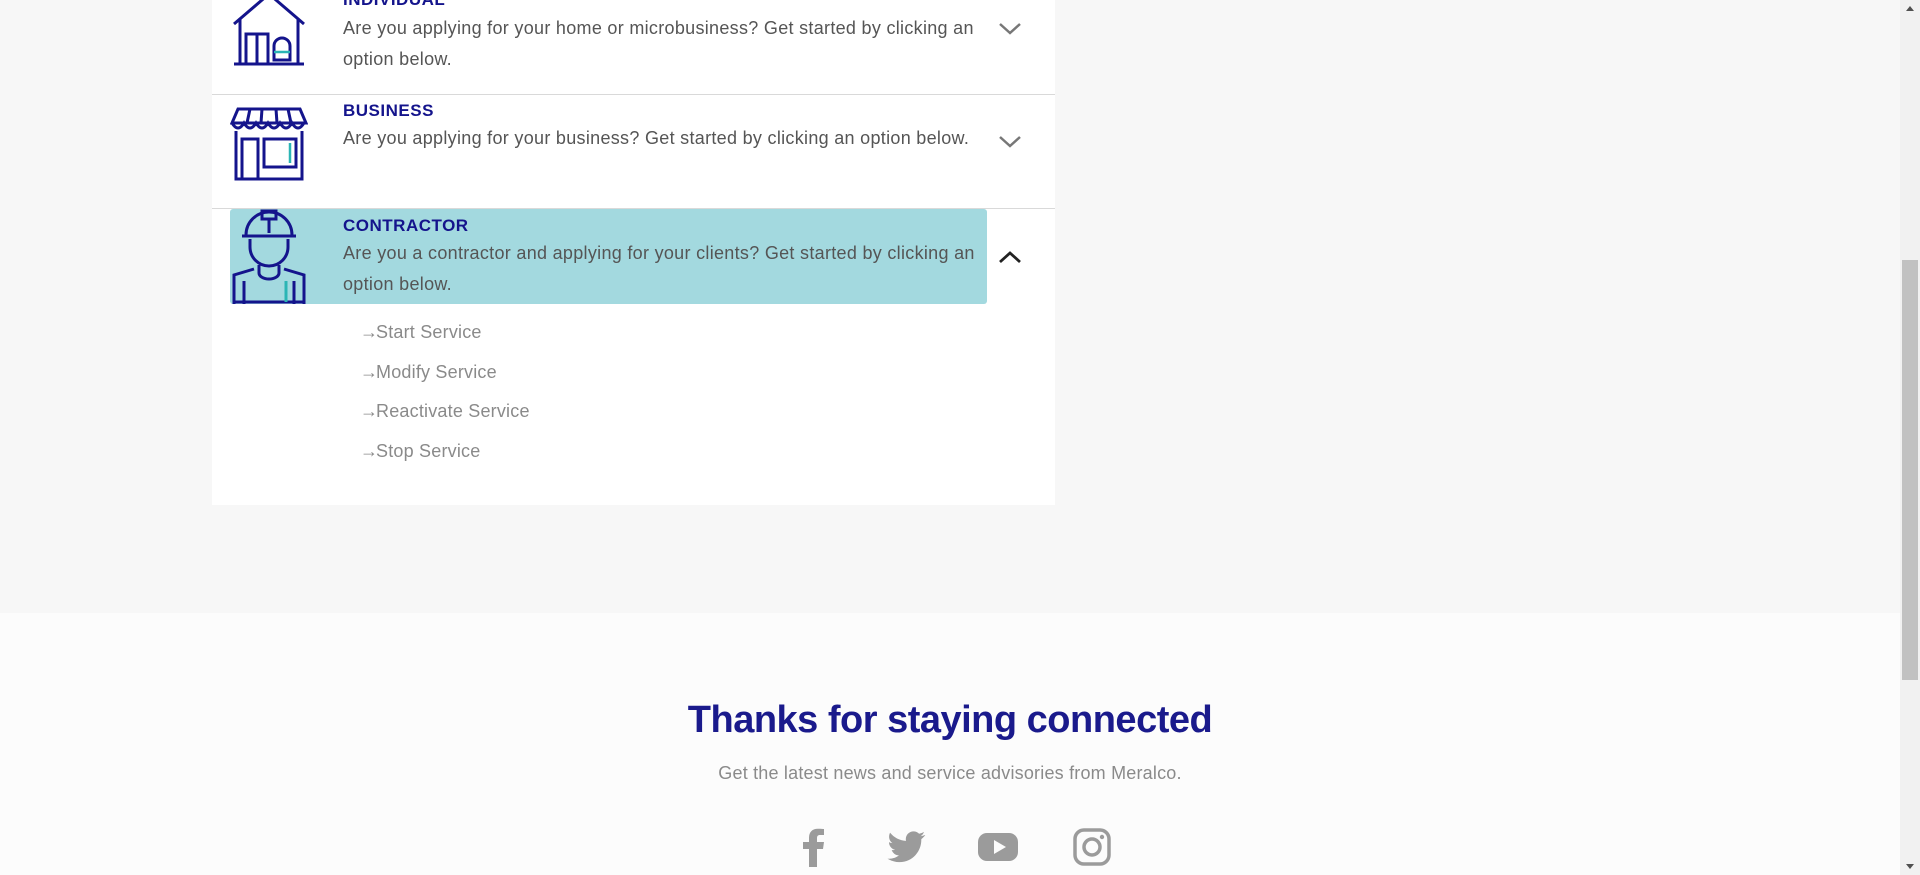 This screenshot has width=1920, height=875. What do you see at coordinates (954, 847) in the screenshot?
I see `social-links` at bounding box center [954, 847].